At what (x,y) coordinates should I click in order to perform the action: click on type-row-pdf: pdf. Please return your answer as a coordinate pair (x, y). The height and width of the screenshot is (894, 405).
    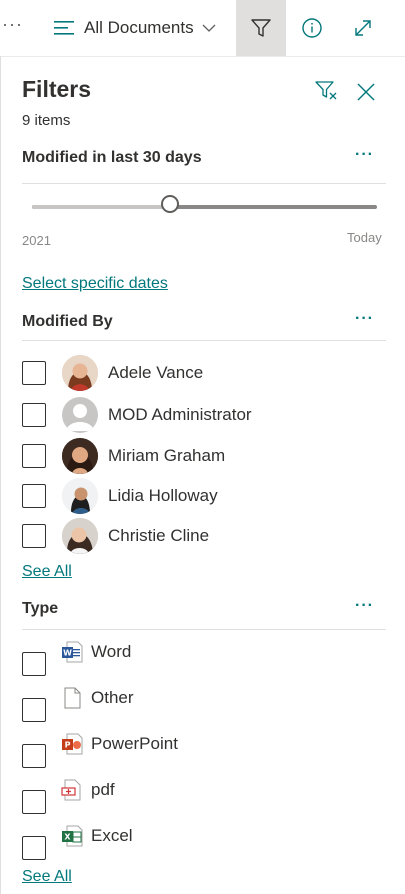
    Looking at the image, I should click on (68, 796).